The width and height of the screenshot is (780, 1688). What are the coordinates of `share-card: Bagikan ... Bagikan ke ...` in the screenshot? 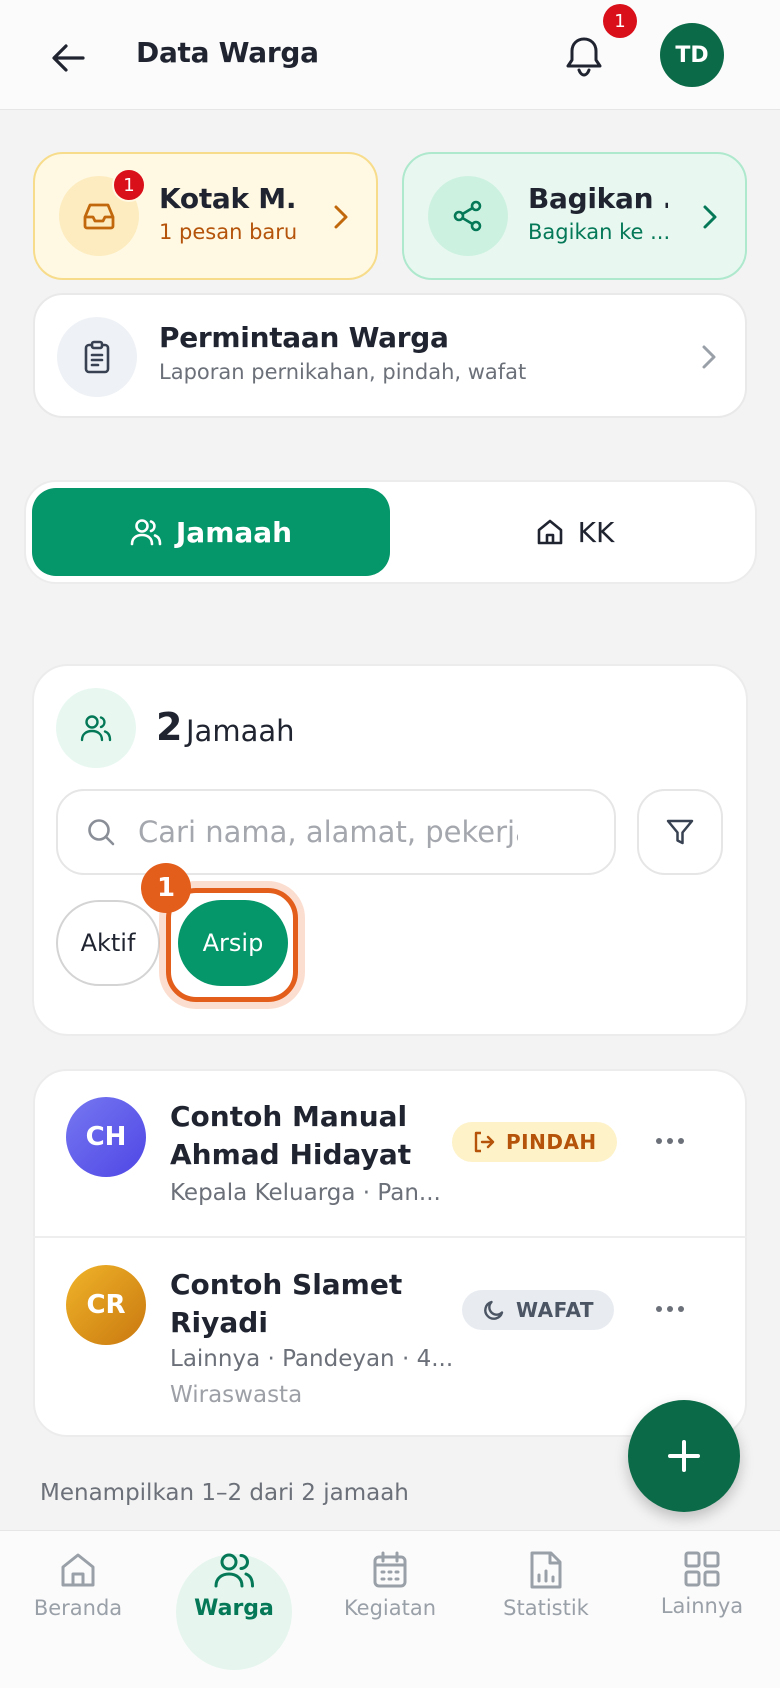 It's located at (574, 216).